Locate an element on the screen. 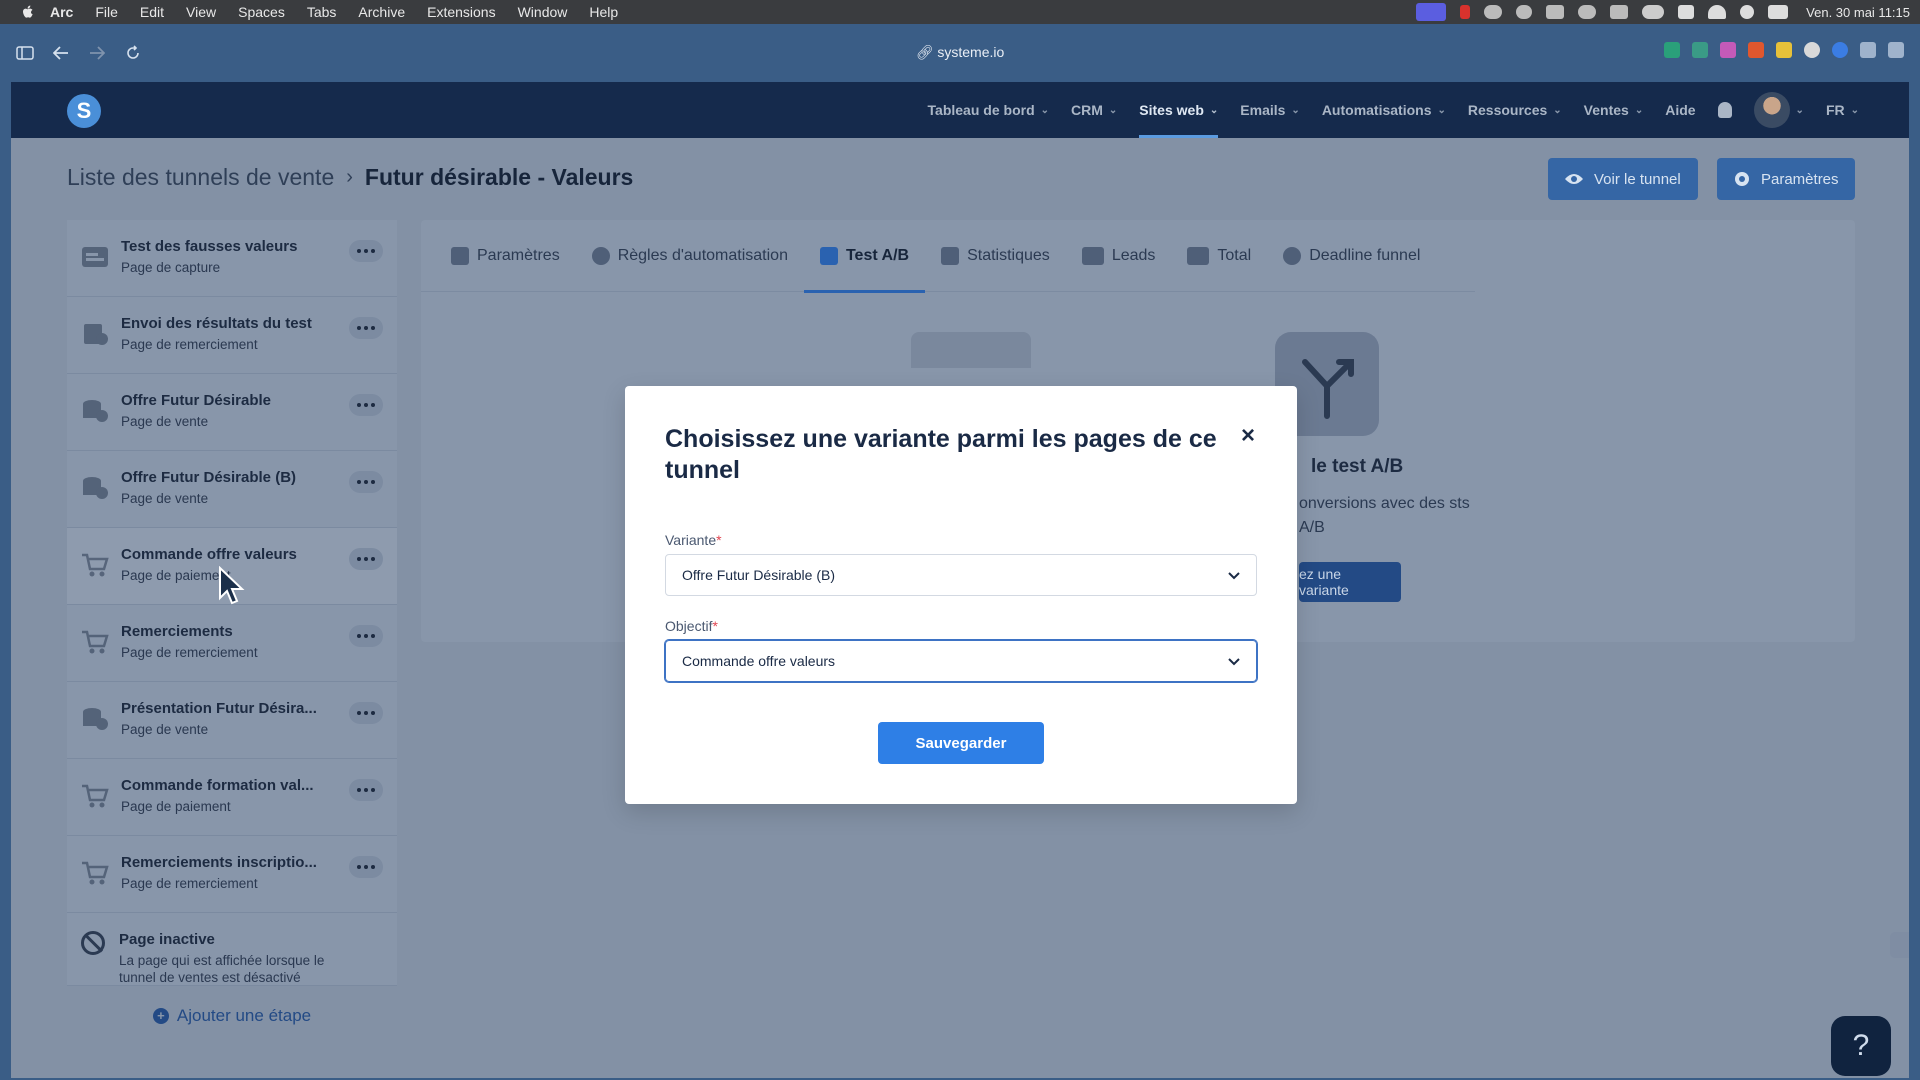 Image resolution: width=1920 pixels, height=1080 pixels. nav-aide: Aide is located at coordinates (1680, 110).